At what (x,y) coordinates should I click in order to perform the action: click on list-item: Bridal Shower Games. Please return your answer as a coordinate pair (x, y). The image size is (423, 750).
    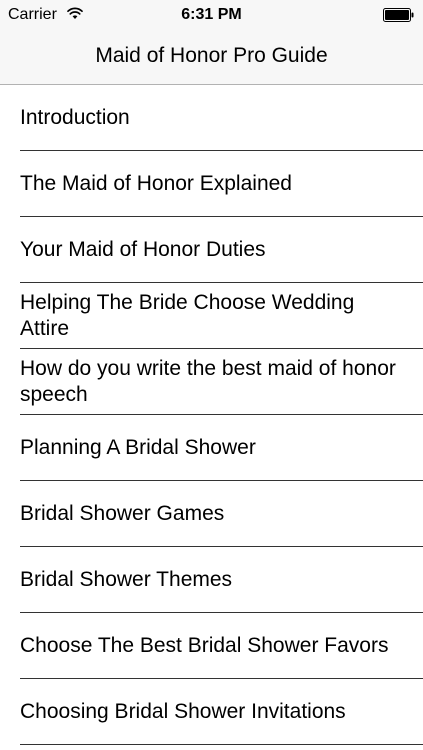
    Looking at the image, I should click on (211, 514).